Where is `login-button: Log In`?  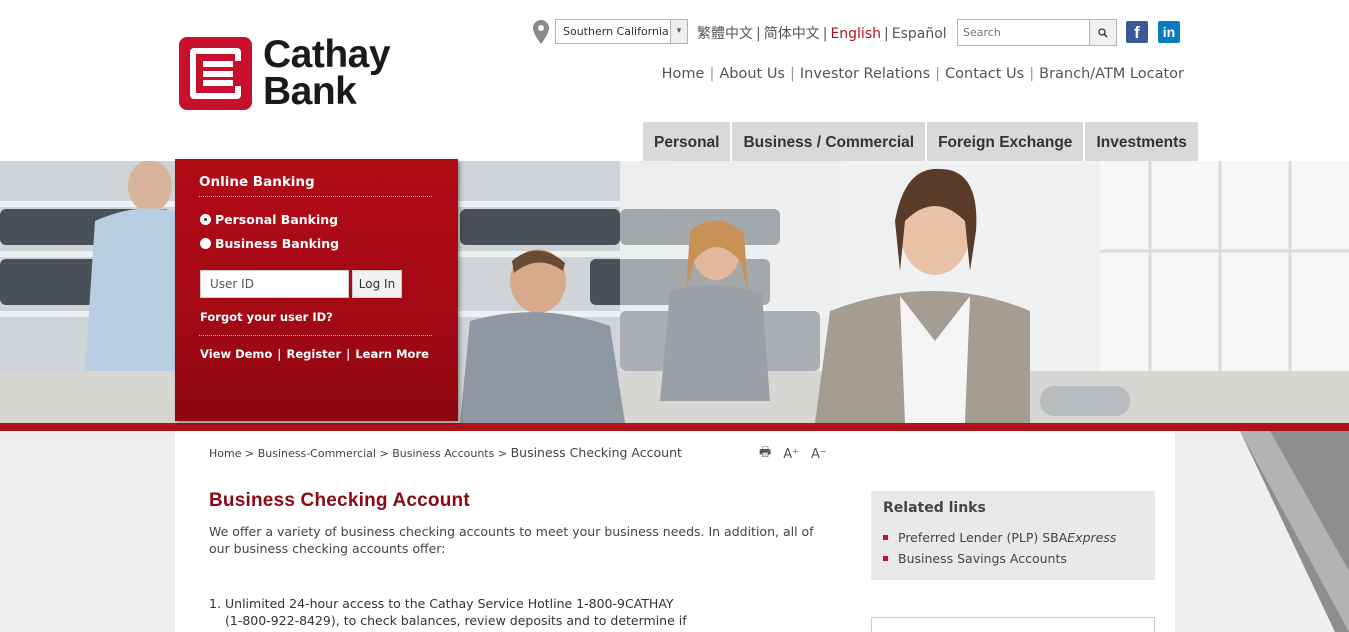 login-button: Log In is located at coordinates (377, 284).